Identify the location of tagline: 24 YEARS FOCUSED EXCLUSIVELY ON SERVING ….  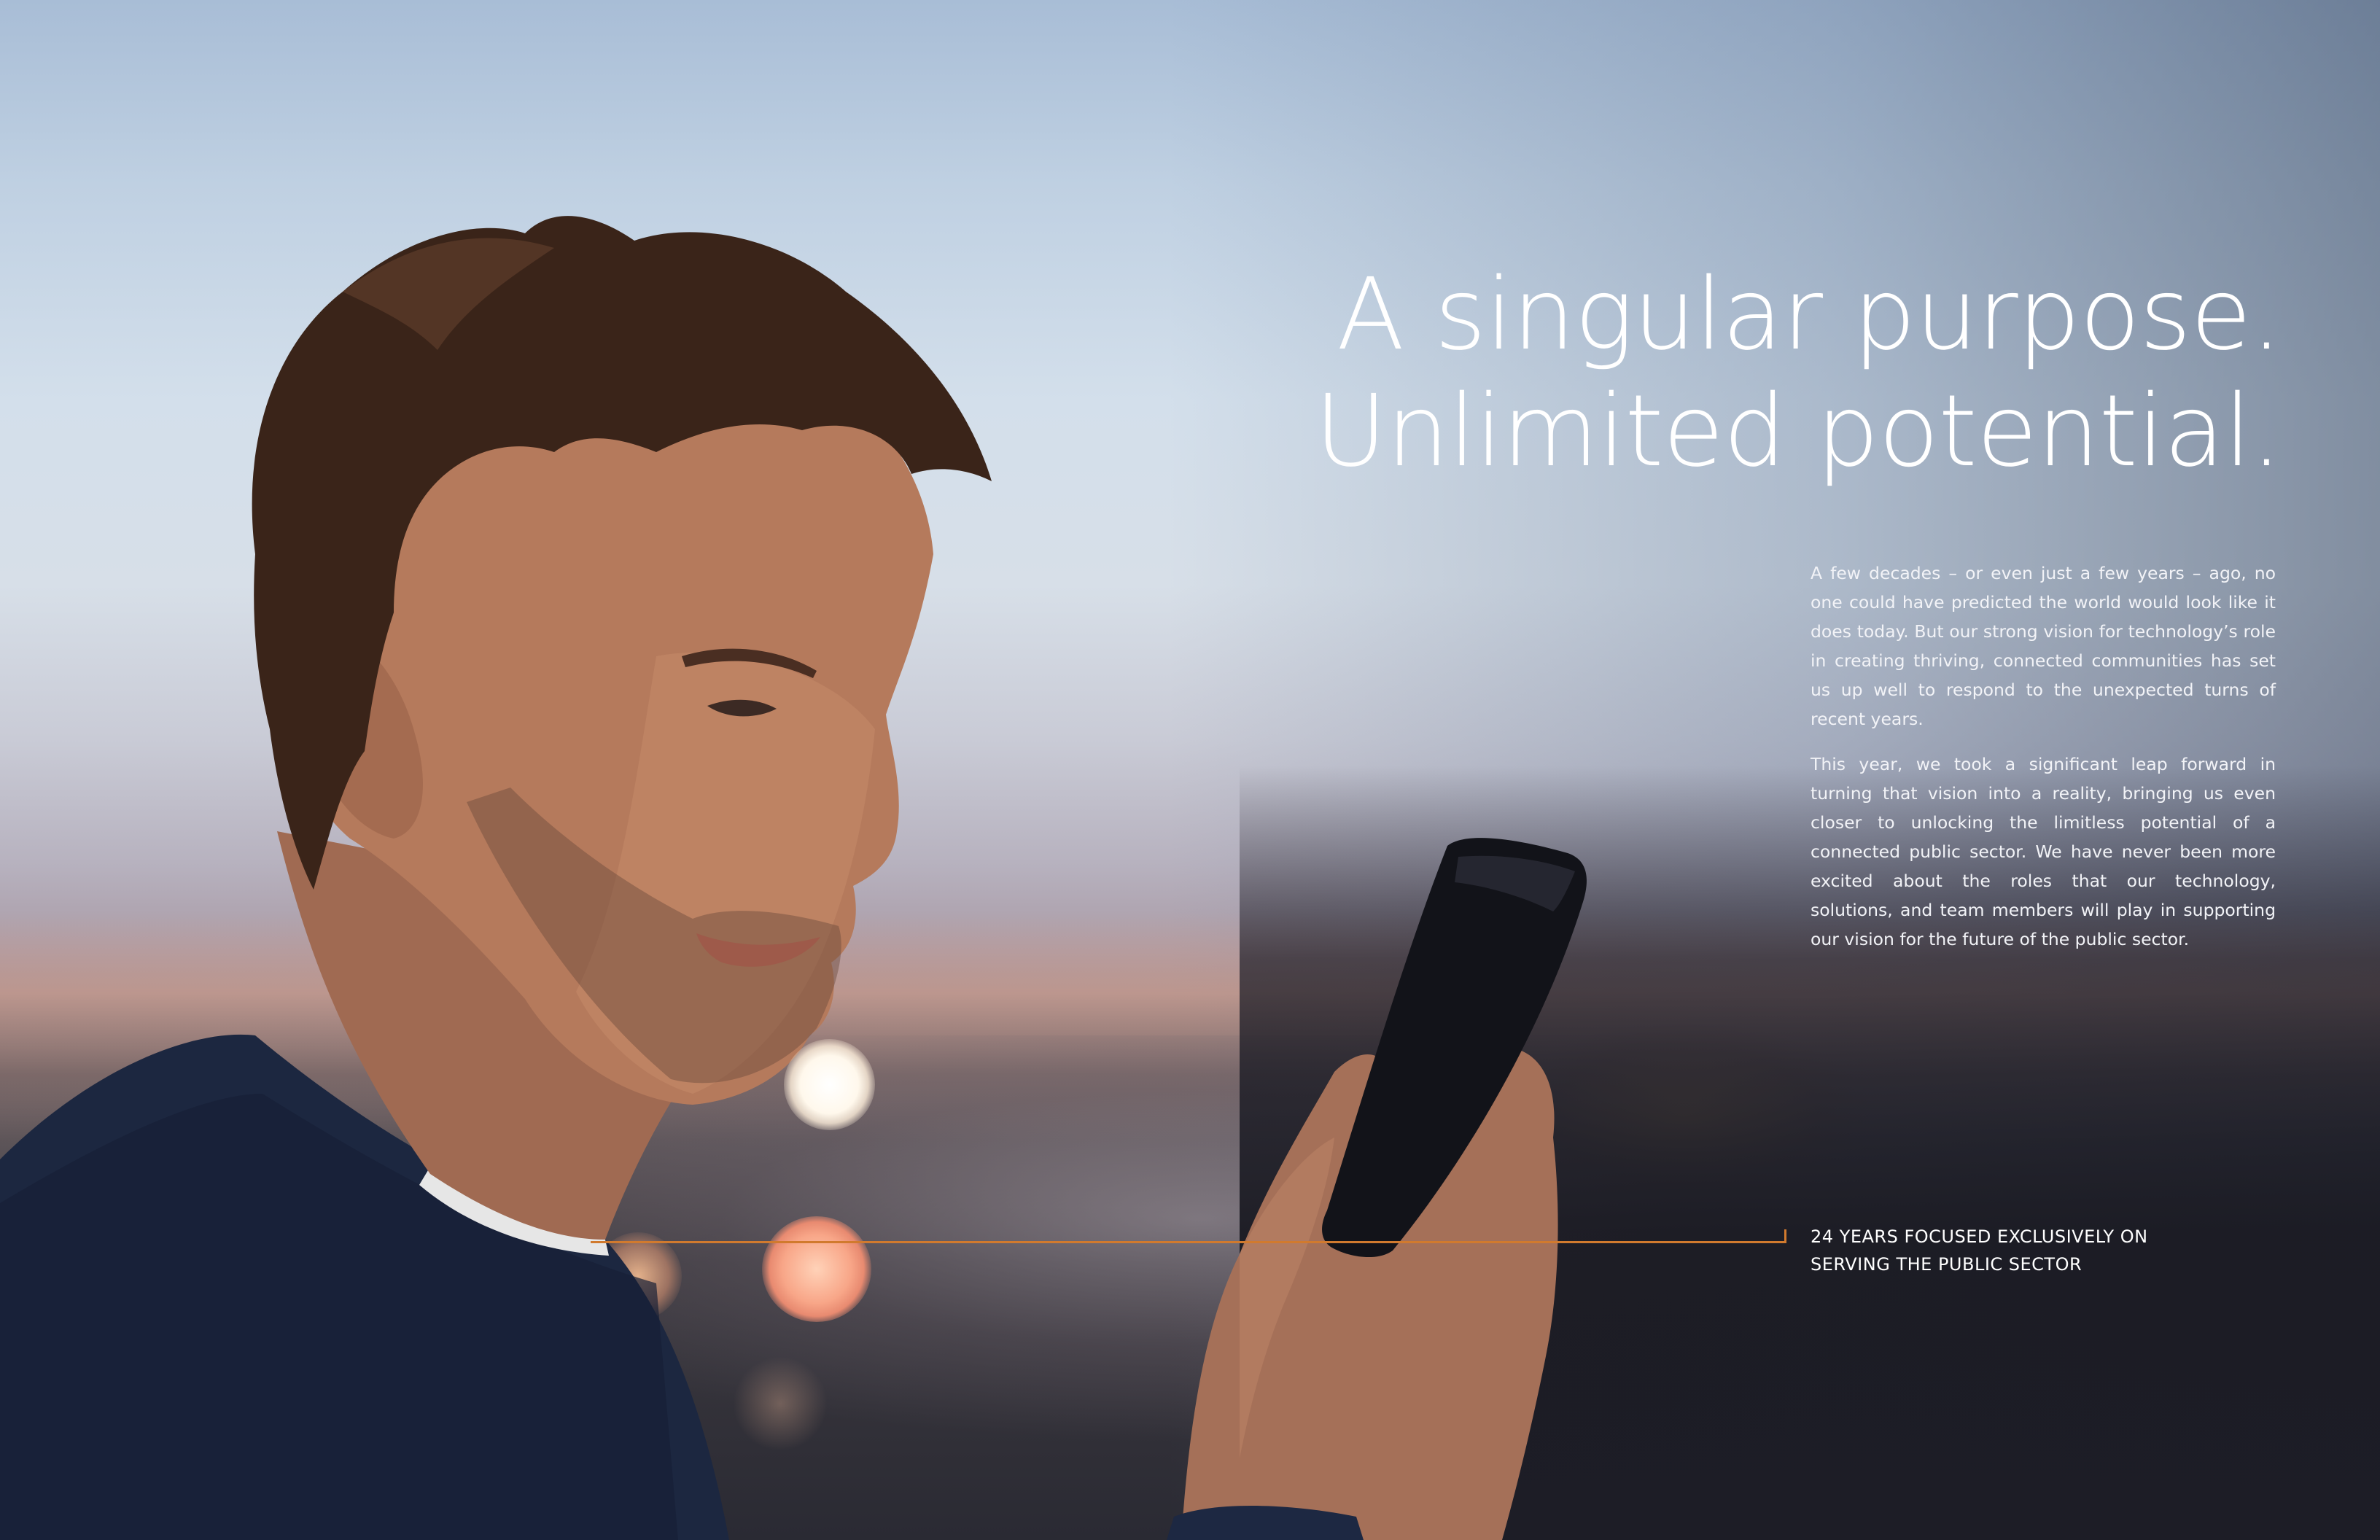
(2029, 1250).